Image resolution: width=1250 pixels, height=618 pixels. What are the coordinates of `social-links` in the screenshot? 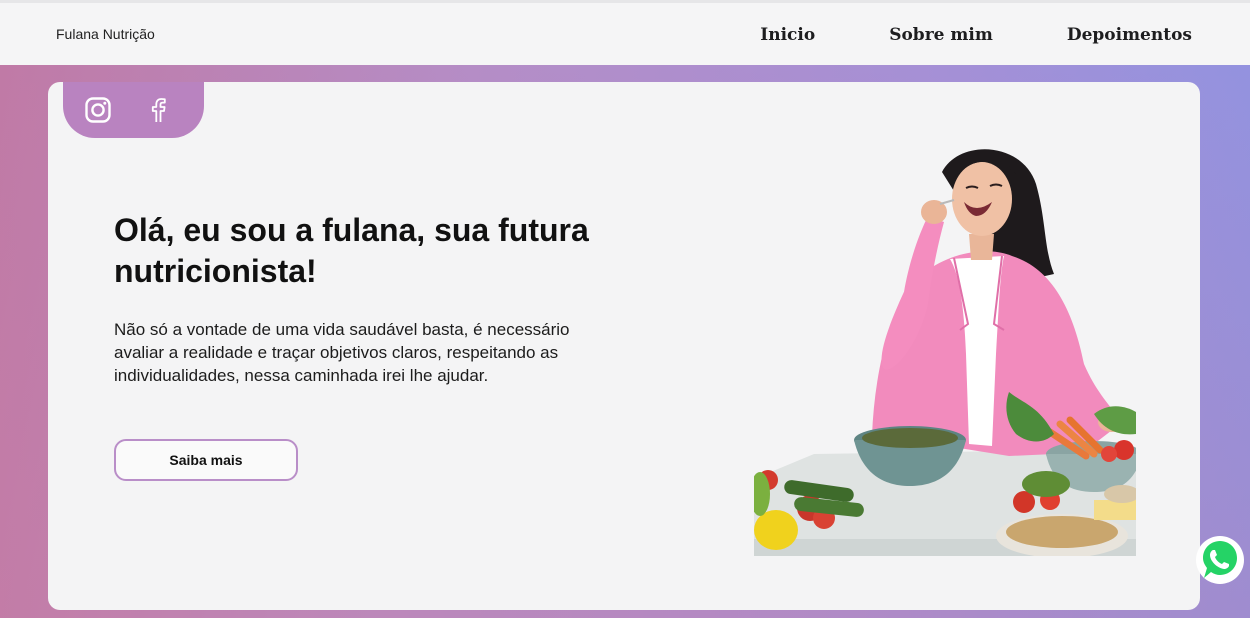 It's located at (133, 110).